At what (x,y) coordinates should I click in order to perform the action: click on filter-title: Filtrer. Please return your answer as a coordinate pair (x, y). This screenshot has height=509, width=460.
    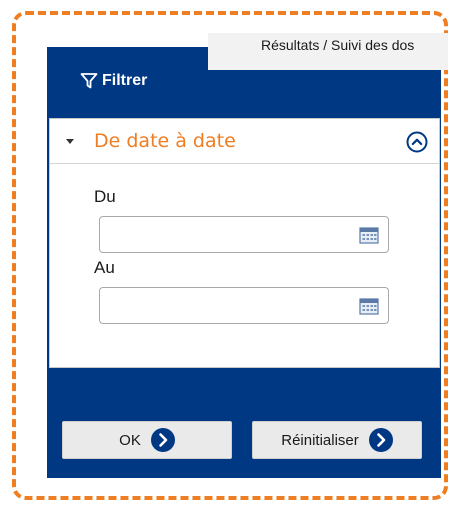
    Looking at the image, I should click on (125, 80).